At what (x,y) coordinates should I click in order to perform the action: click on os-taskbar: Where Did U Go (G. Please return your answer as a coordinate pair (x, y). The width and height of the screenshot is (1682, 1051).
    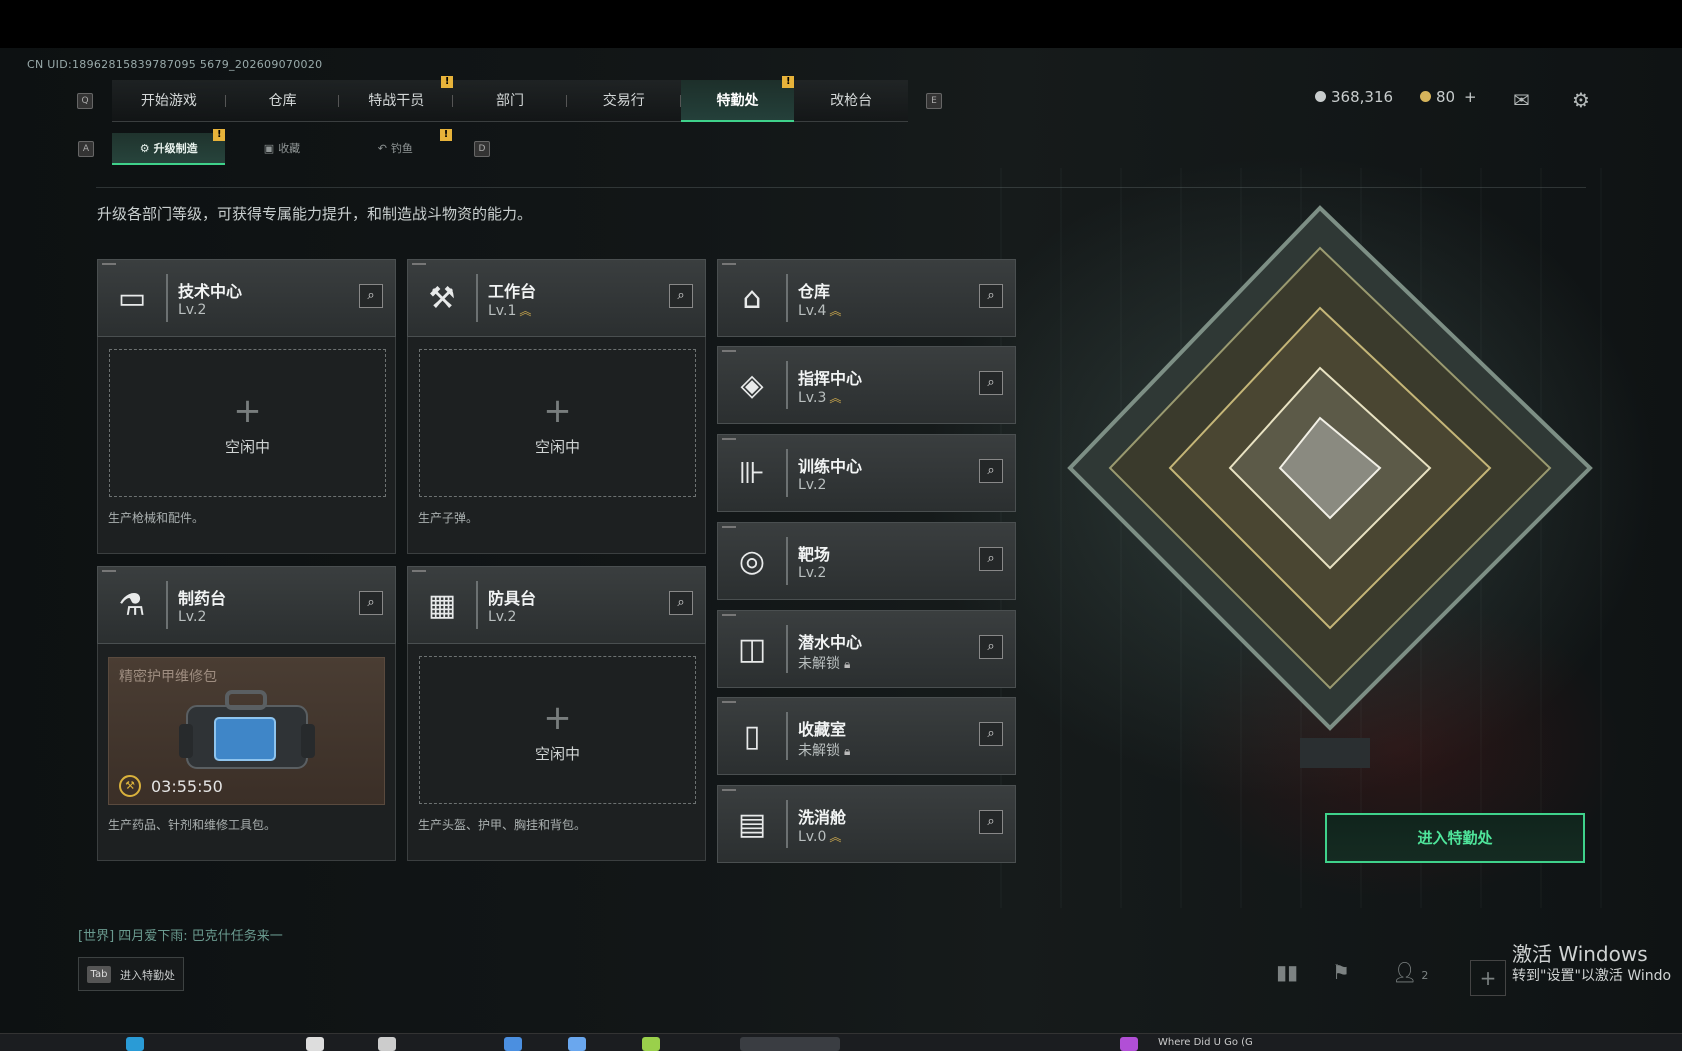
    Looking at the image, I should click on (841, 1042).